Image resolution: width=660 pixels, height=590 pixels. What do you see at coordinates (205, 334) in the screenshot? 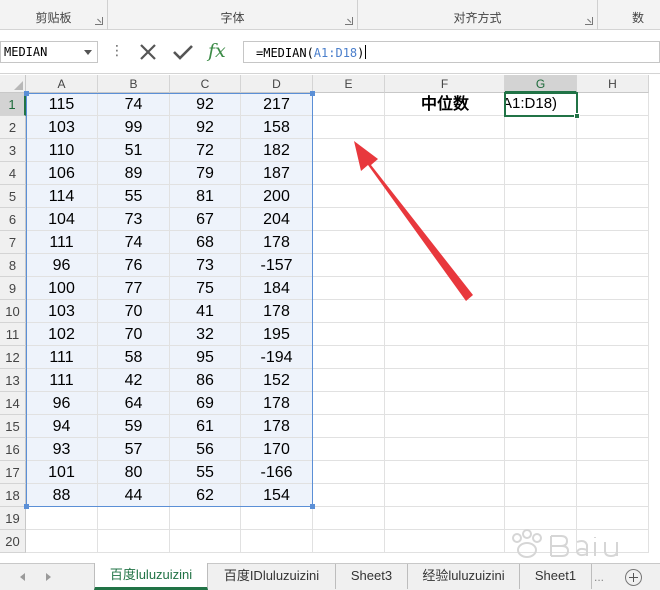
I see `cell-c11: 32` at bounding box center [205, 334].